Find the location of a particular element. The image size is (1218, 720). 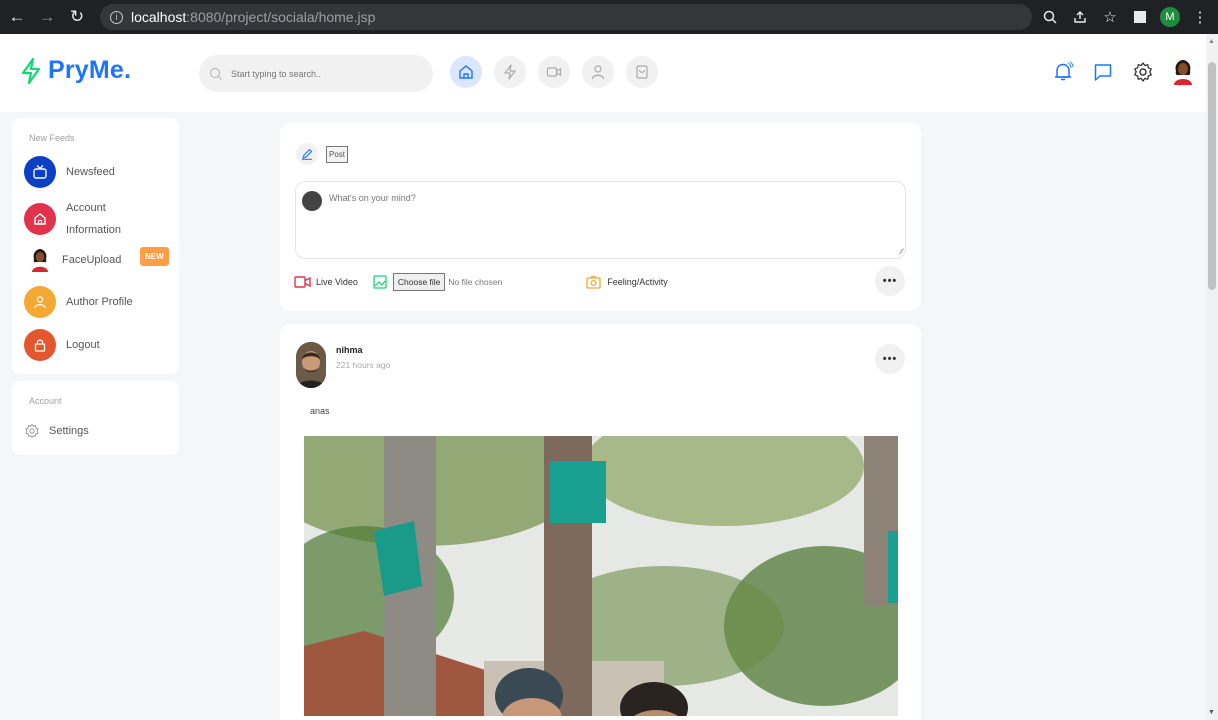

post-placeholder: What's on your mind? is located at coordinates (372, 198).